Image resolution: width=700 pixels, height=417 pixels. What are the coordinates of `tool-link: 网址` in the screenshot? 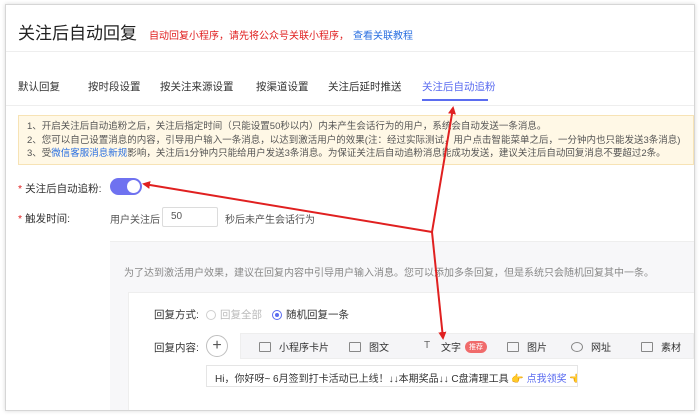 It's located at (591, 346).